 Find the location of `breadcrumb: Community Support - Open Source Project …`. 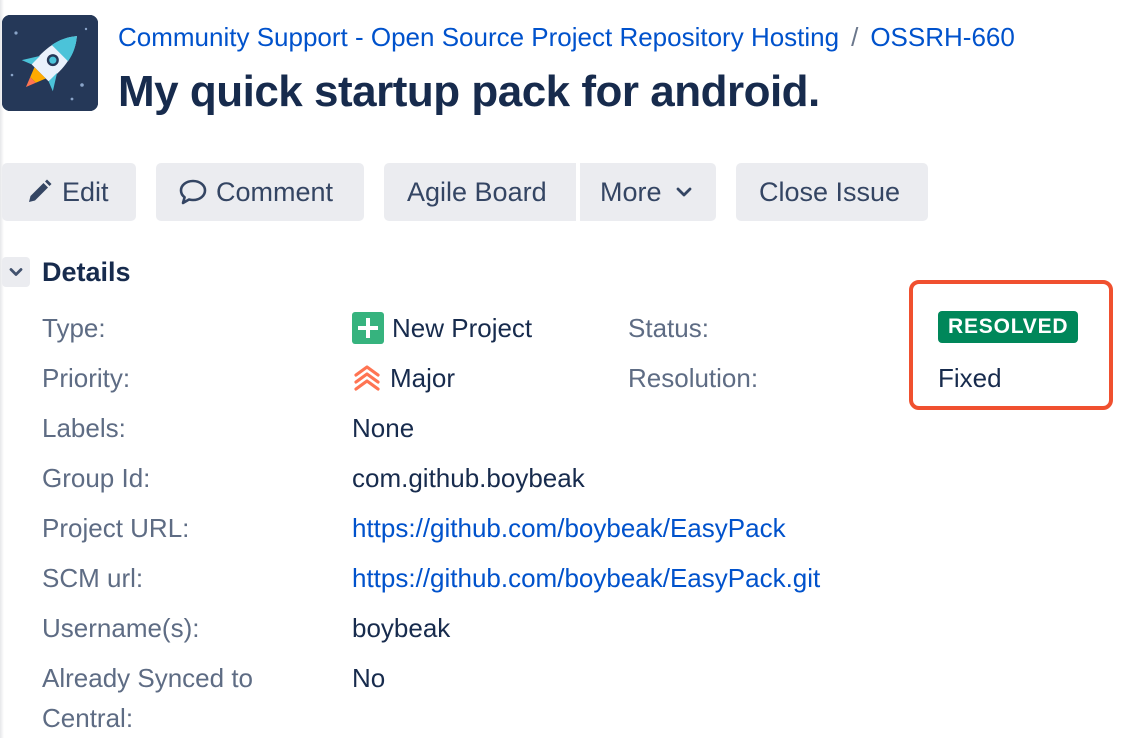

breadcrumb: Community Support - Open Source Project … is located at coordinates (566, 37).